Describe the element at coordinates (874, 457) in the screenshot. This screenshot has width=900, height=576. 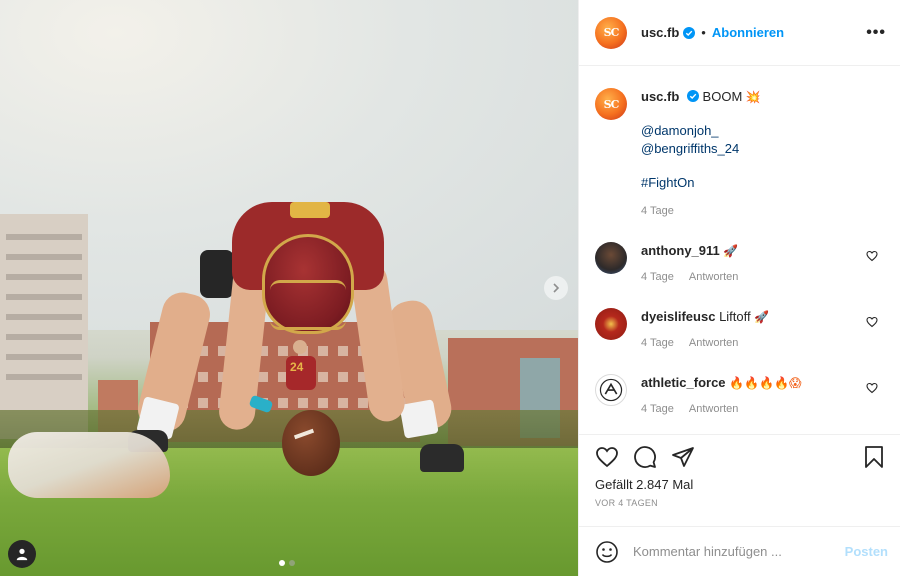
I see `bookmark-icon` at that location.